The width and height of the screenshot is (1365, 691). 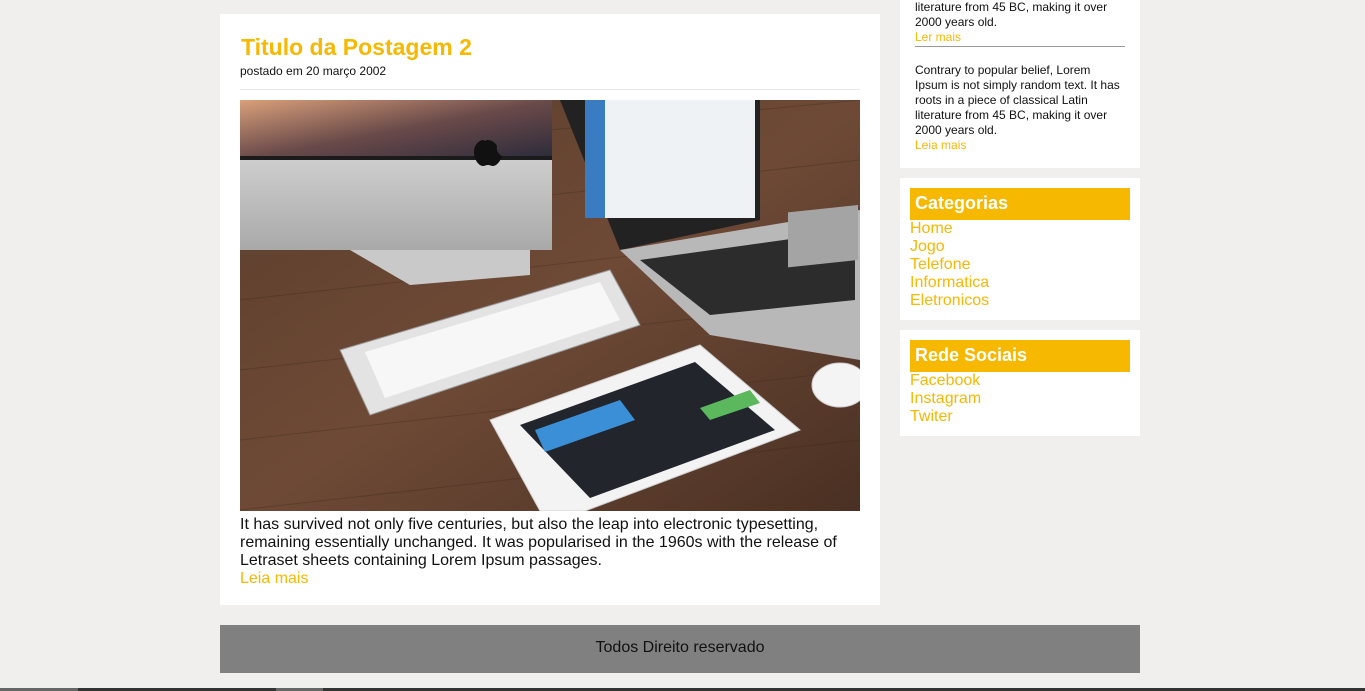 What do you see at coordinates (1020, 417) in the screenshot?
I see `social-link-twitter: Twiter` at bounding box center [1020, 417].